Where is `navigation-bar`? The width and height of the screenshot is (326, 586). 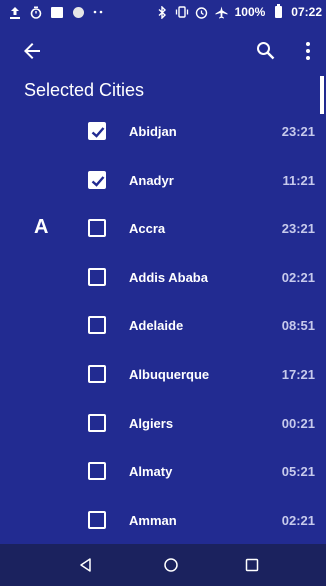
navigation-bar is located at coordinates (163, 565).